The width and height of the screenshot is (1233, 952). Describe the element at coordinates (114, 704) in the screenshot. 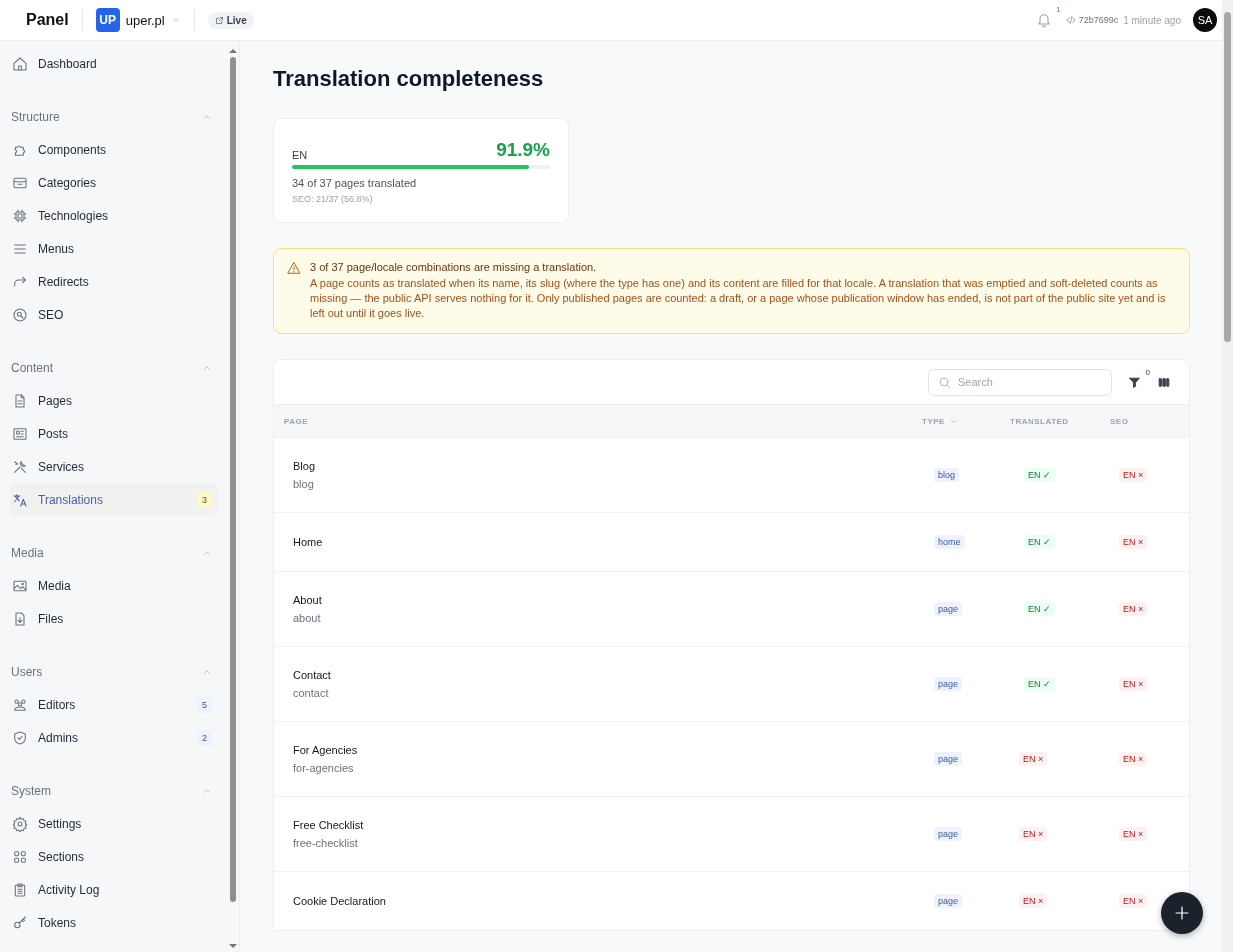

I see `sidebar-item: Editors 5` at that location.